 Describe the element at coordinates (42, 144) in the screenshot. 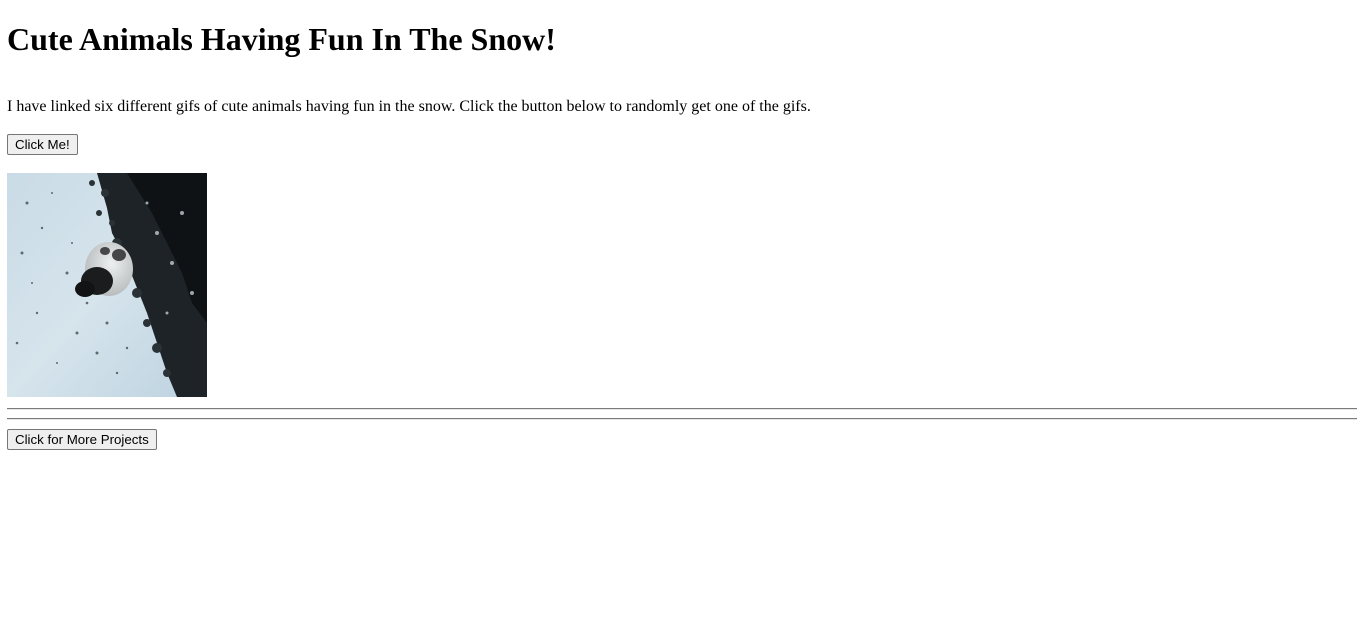

I see `random-gif-button: Click Me!` at that location.